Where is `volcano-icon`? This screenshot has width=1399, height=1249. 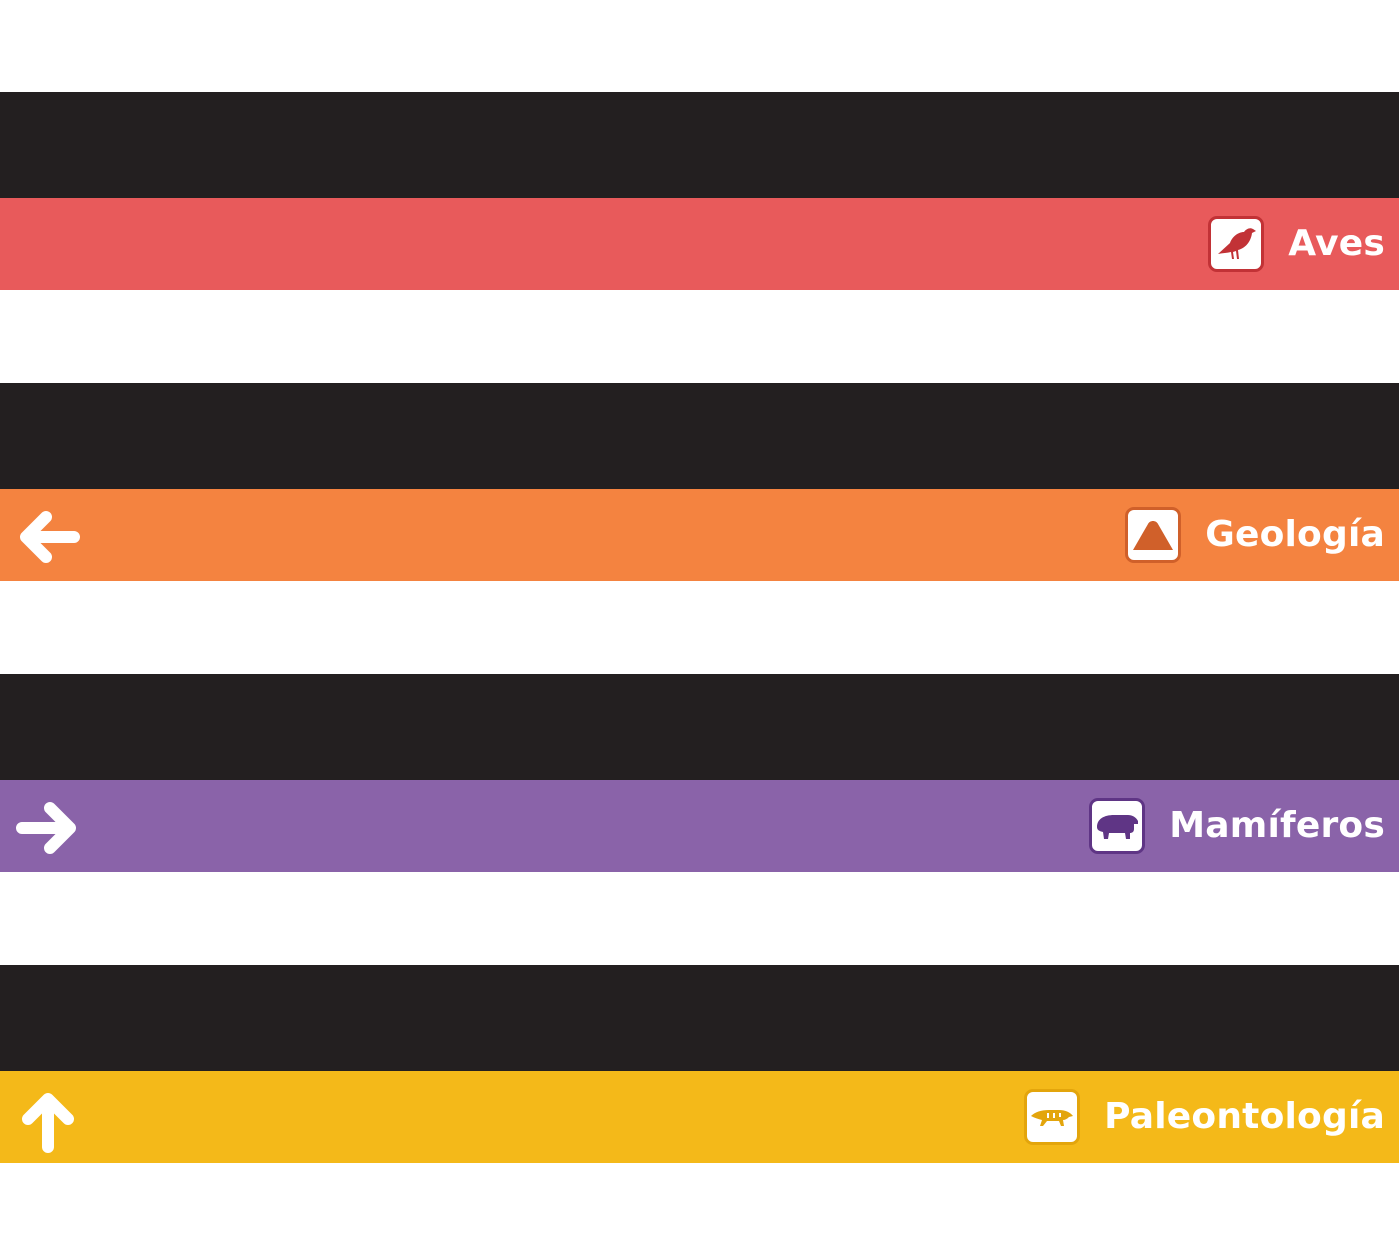
volcano-icon is located at coordinates (1153, 535).